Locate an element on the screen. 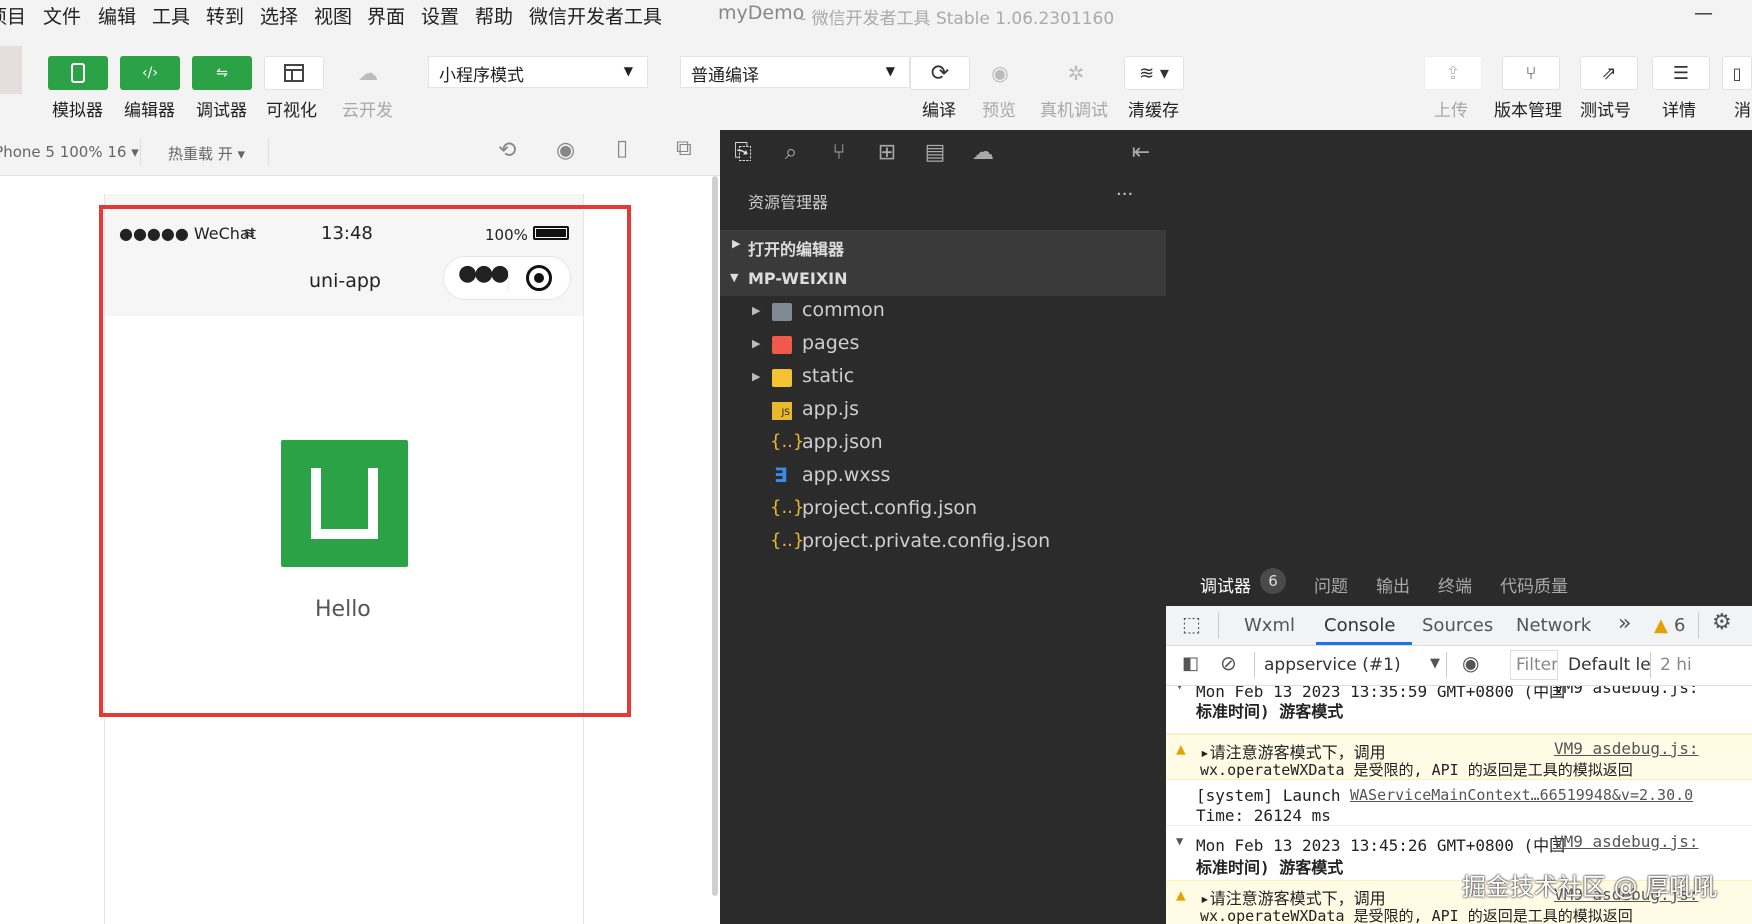  menu-edit: 编辑 is located at coordinates (117, 15).